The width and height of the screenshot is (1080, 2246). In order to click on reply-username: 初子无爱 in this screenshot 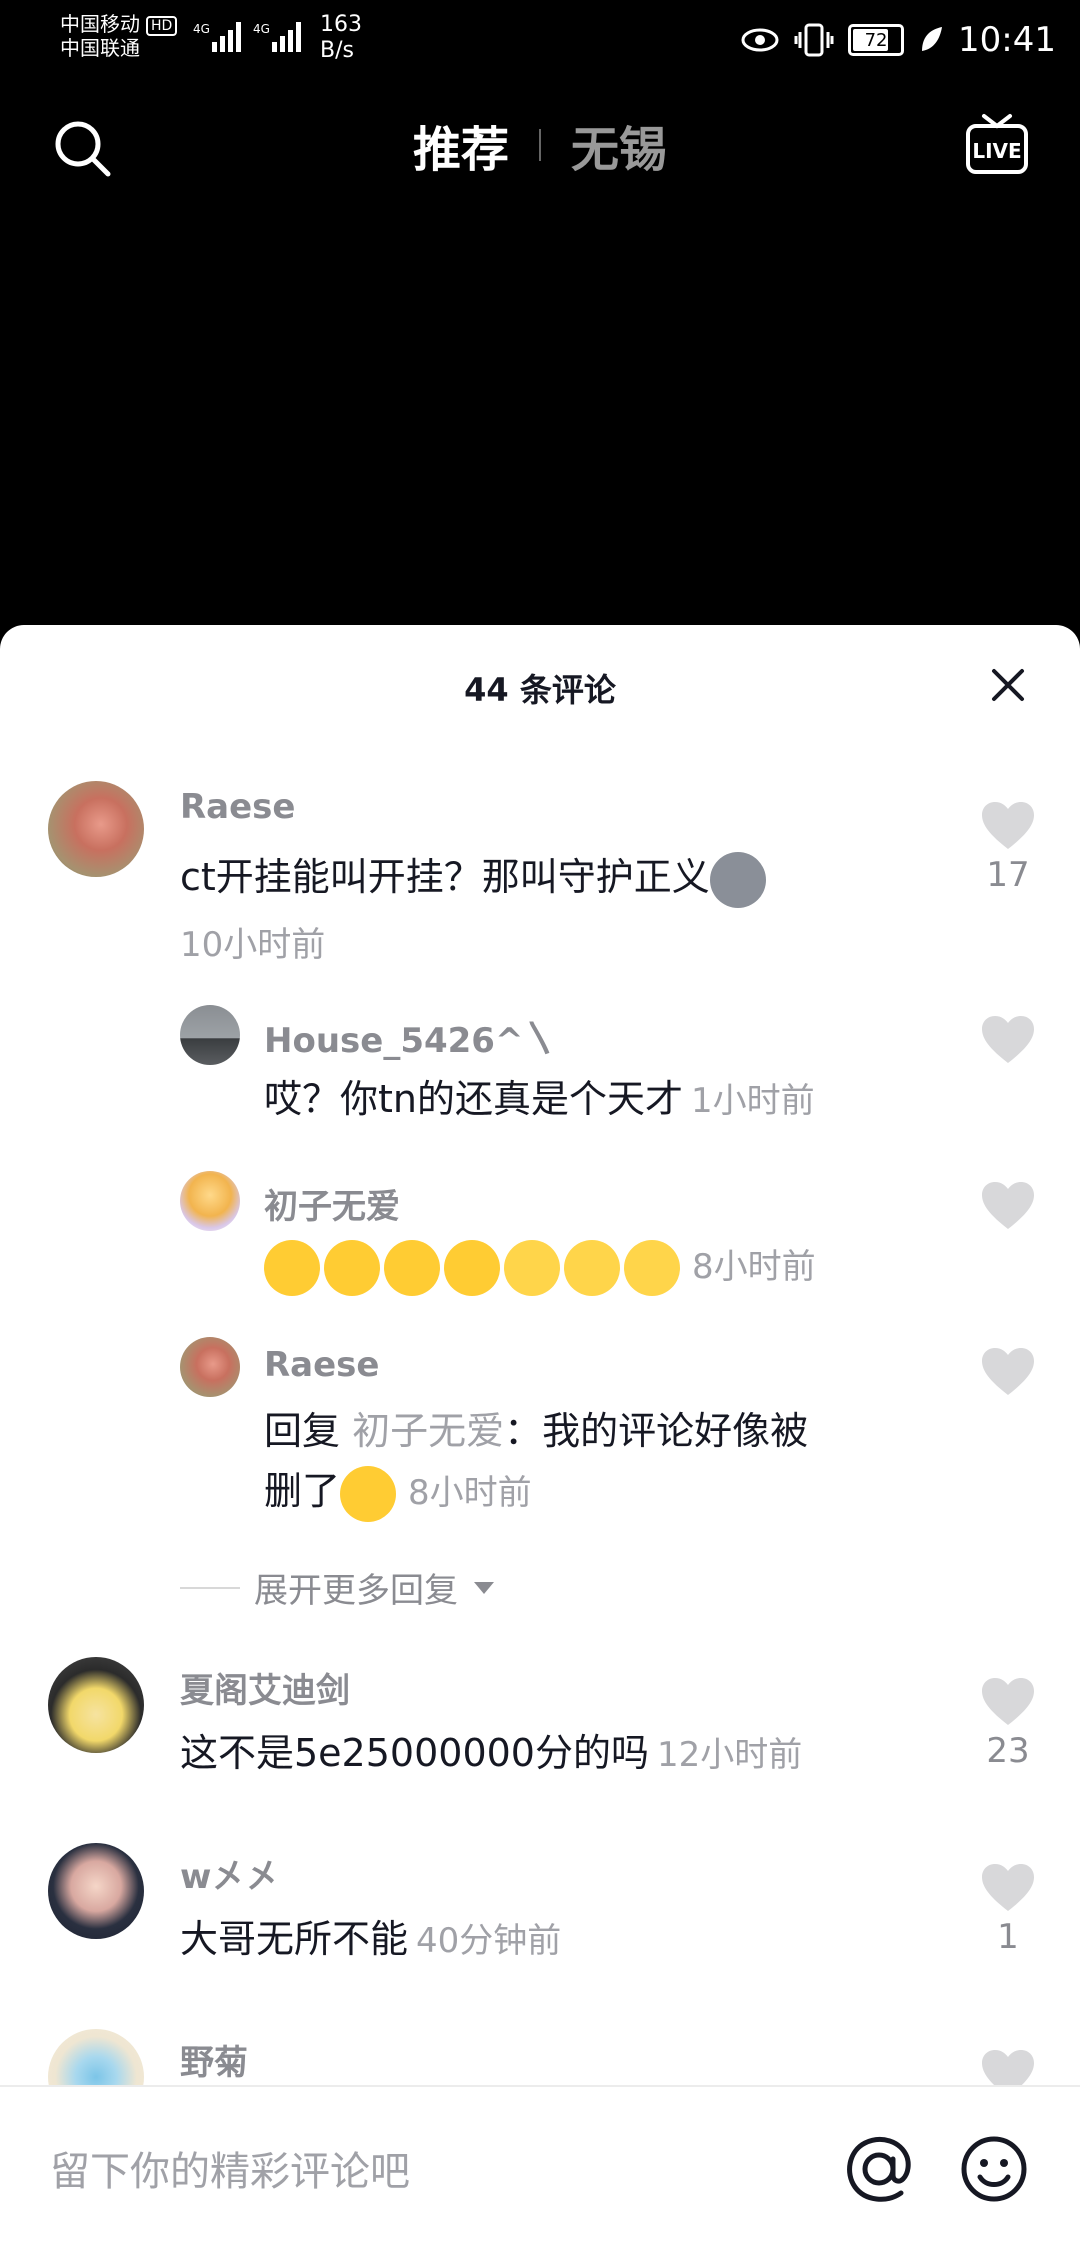, I will do `click(332, 1203)`.